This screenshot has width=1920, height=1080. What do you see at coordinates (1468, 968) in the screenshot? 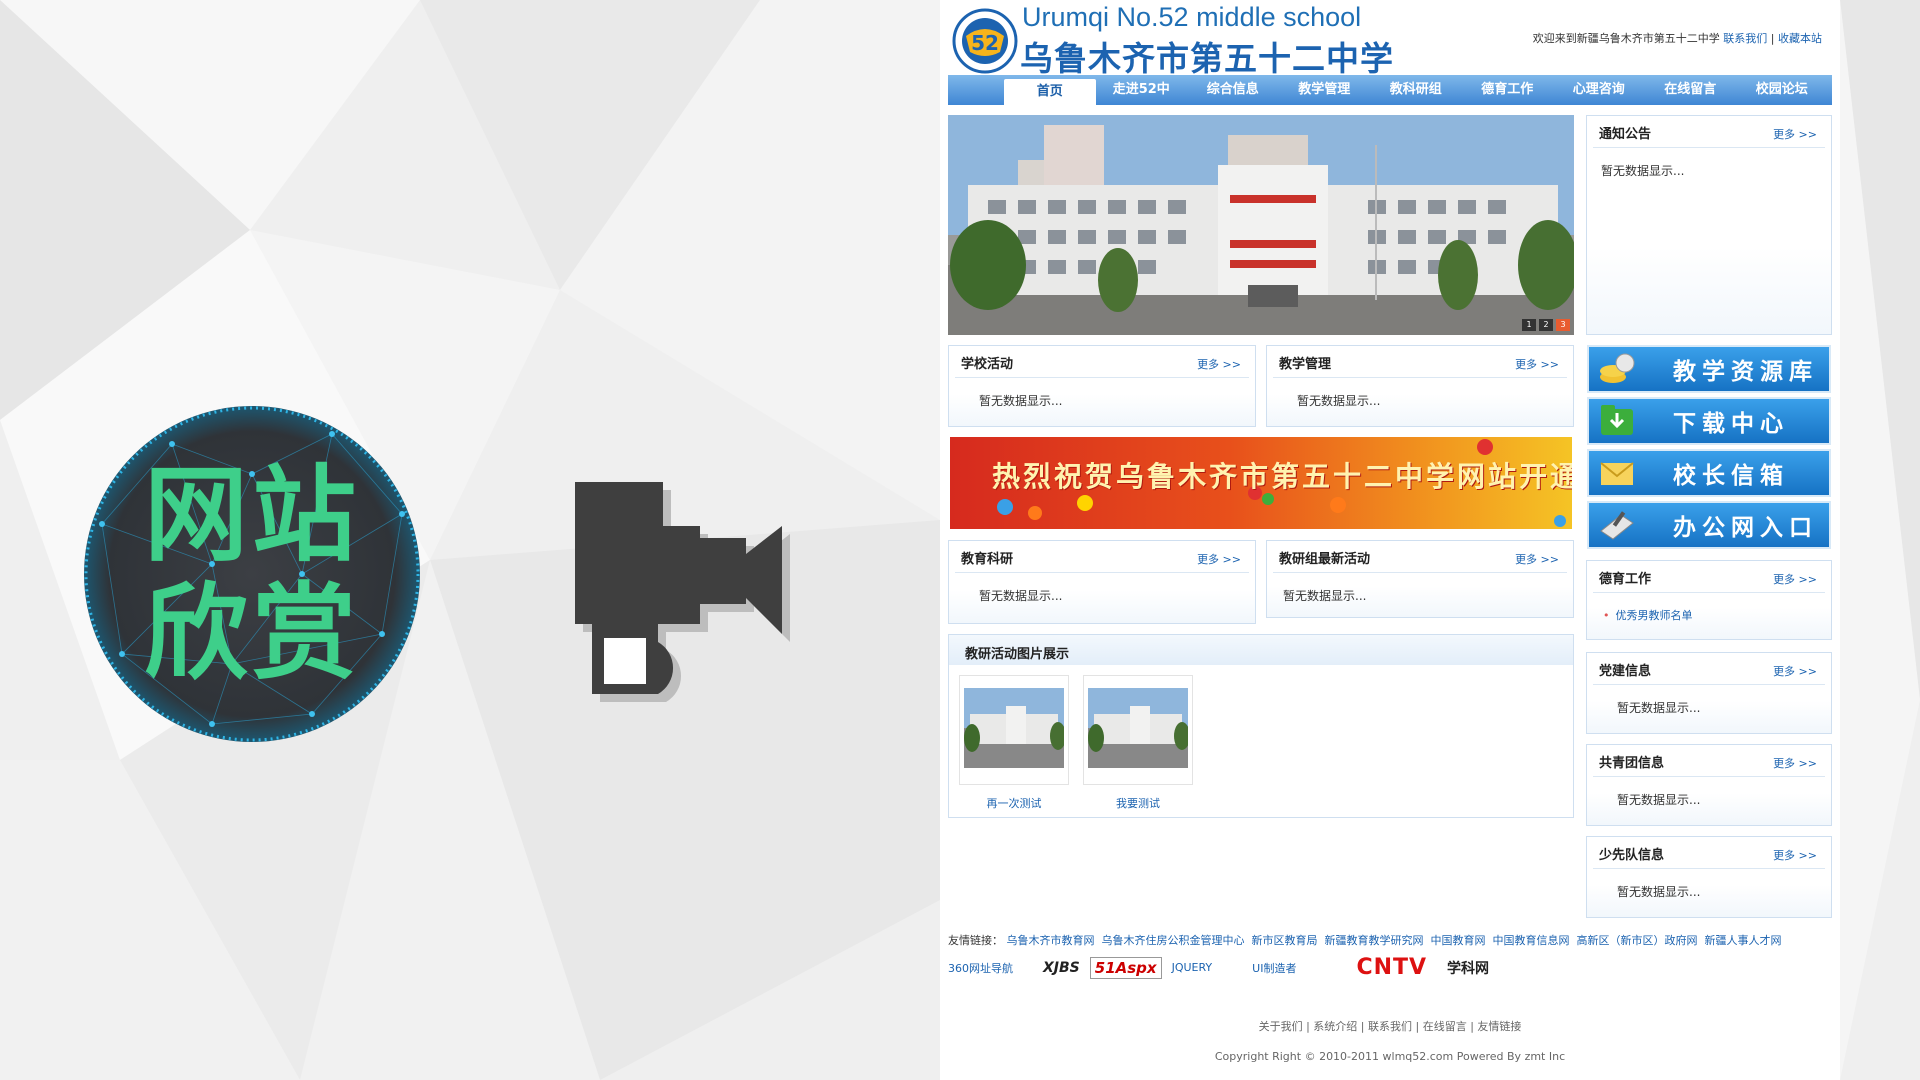
I see `xuekewang-logo: 学科网` at bounding box center [1468, 968].